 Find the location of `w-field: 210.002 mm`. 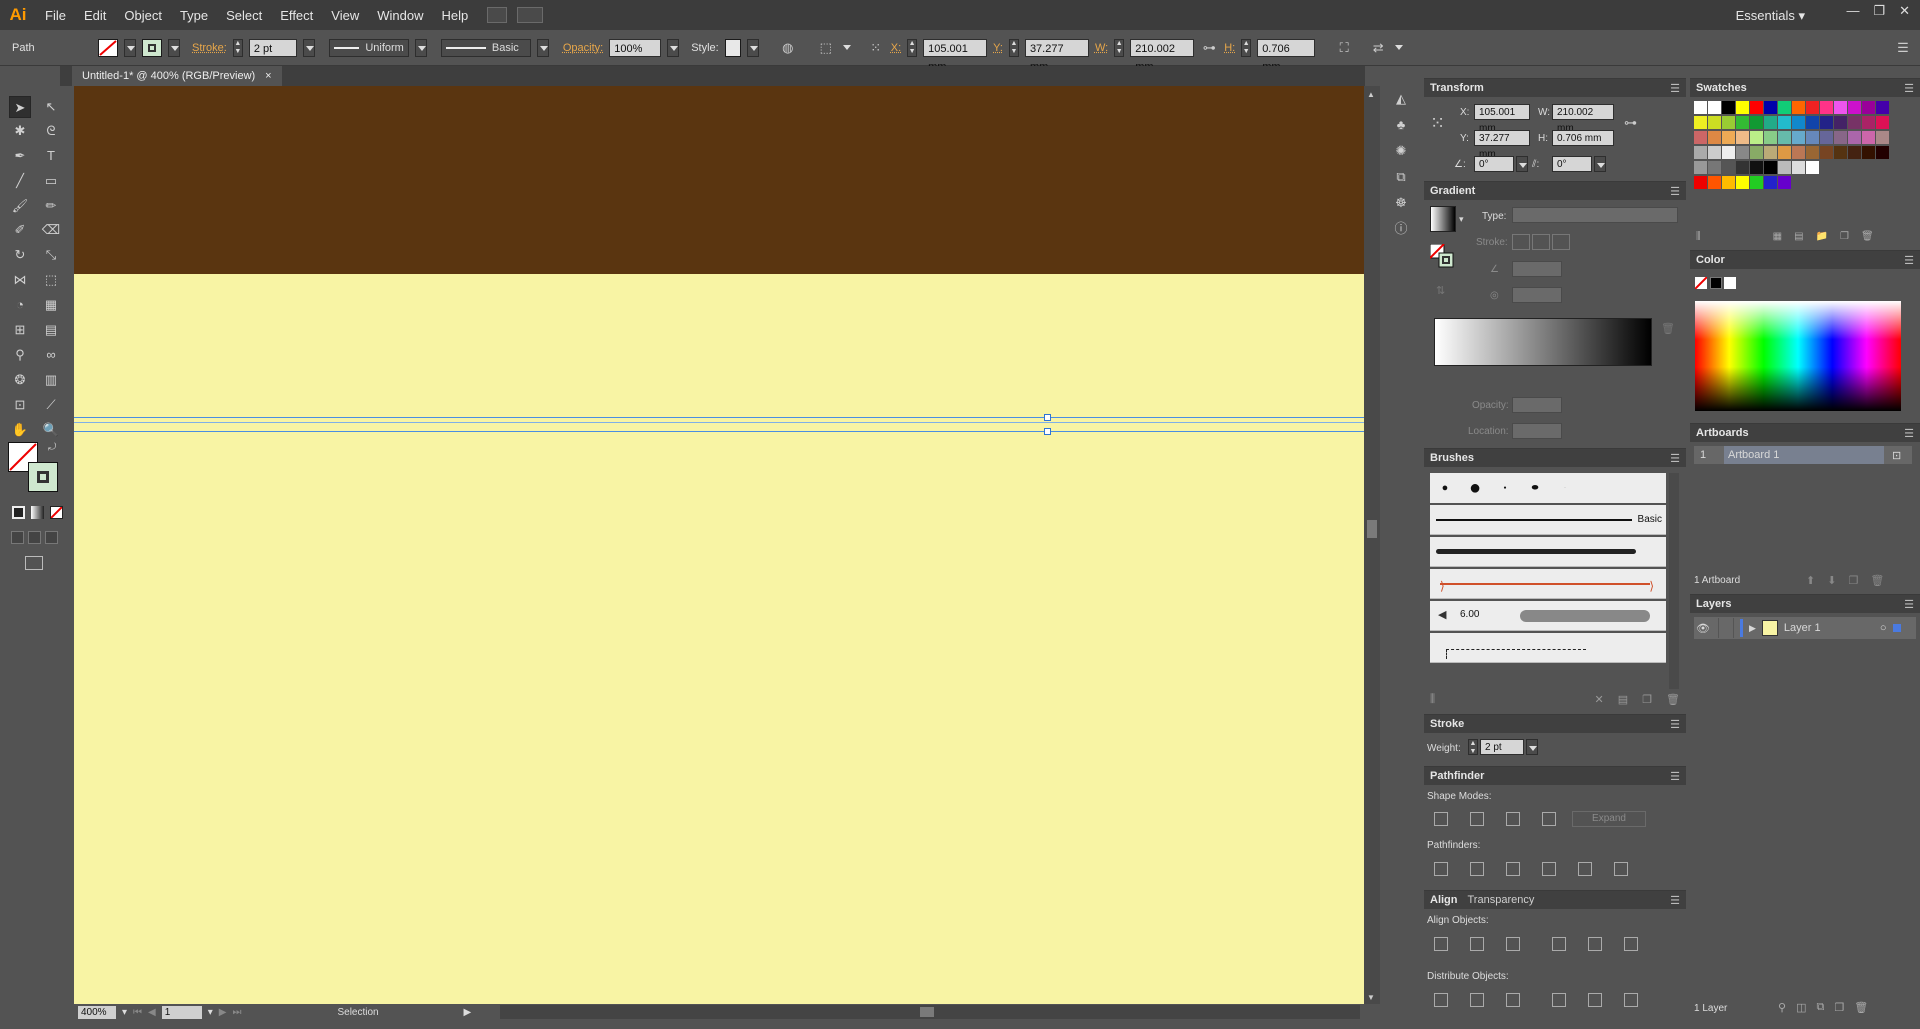

w-field: 210.002 mm is located at coordinates (1162, 55).